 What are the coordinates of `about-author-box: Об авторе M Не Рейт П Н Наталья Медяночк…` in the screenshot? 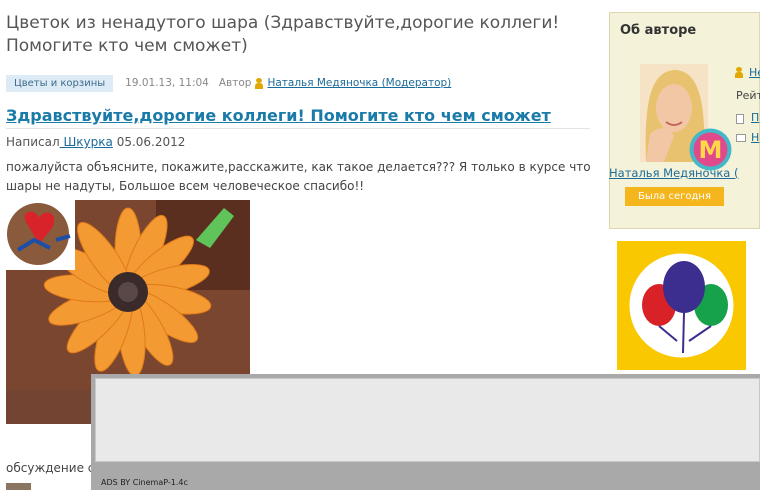 It's located at (684, 120).